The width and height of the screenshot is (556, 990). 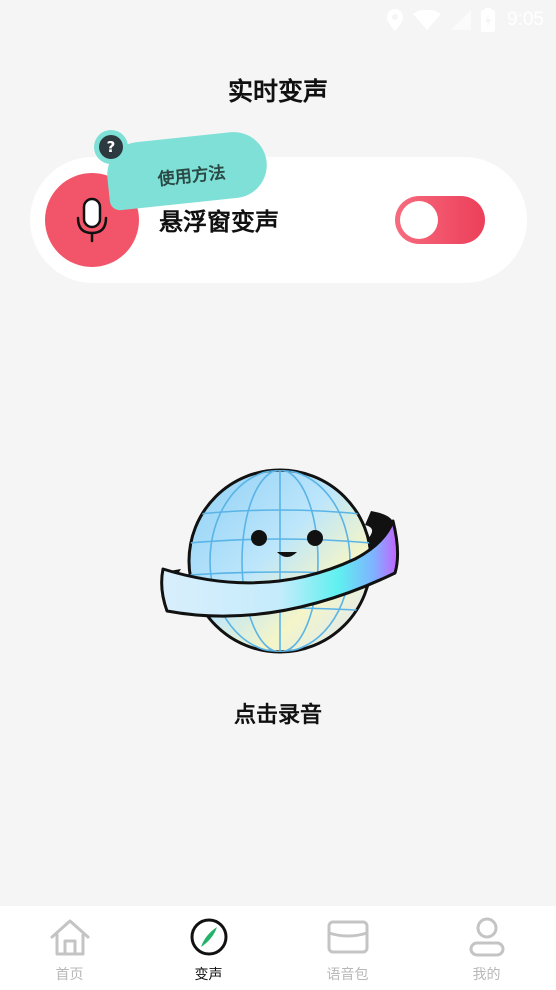 What do you see at coordinates (347, 975) in the screenshot?
I see `tab-voice-pack-label: 语音包` at bounding box center [347, 975].